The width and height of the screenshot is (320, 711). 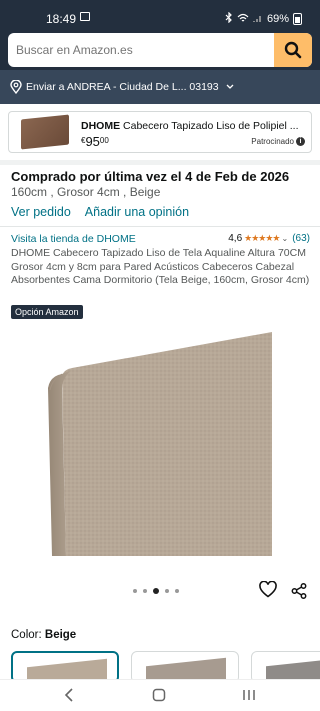 I want to click on view-order-link: Ver pedido, so click(x=41, y=212).